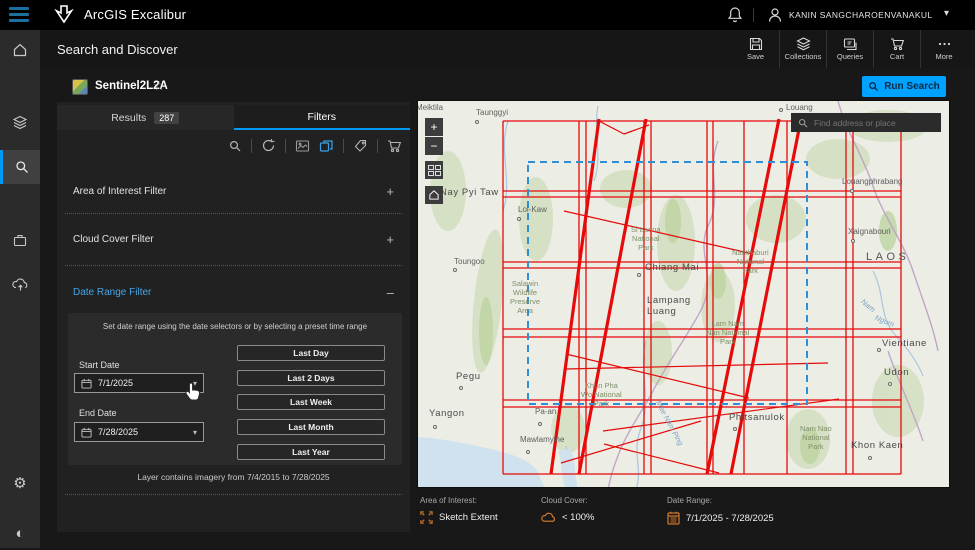 The image size is (975, 550). Describe the element at coordinates (861, 15) in the screenshot. I see `user-name: KANIN SANGCHAROENVANAKUL` at that location.